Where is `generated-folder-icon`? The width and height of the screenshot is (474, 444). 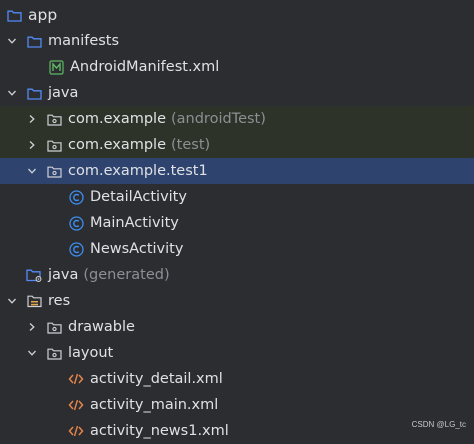
generated-folder-icon is located at coordinates (34, 275).